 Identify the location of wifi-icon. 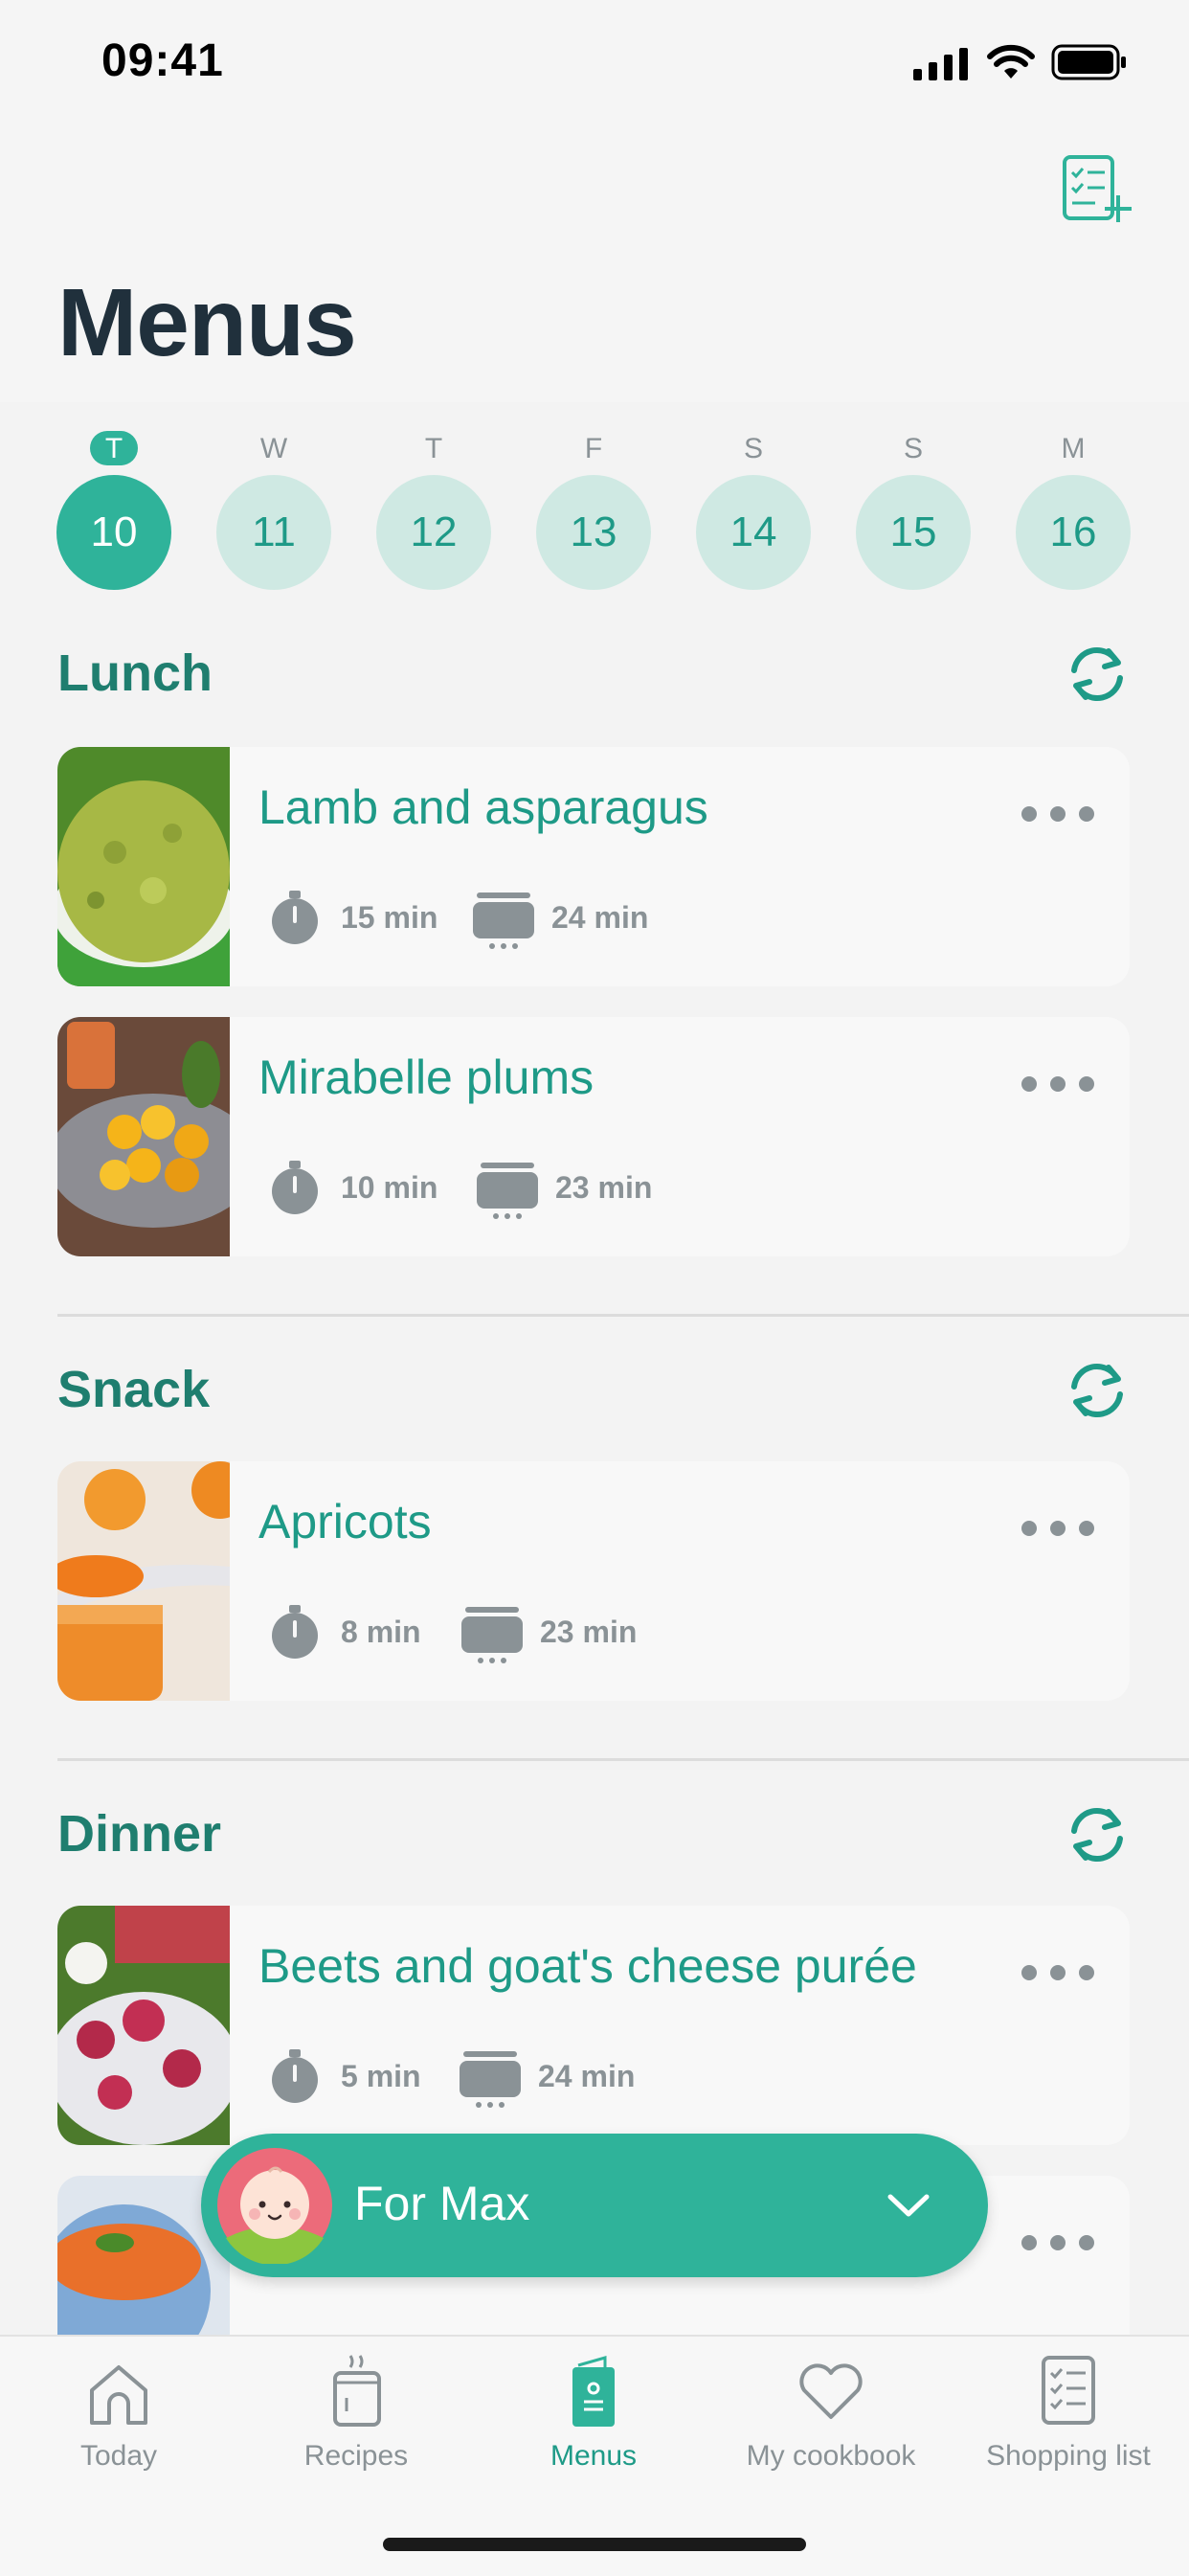
(1011, 62).